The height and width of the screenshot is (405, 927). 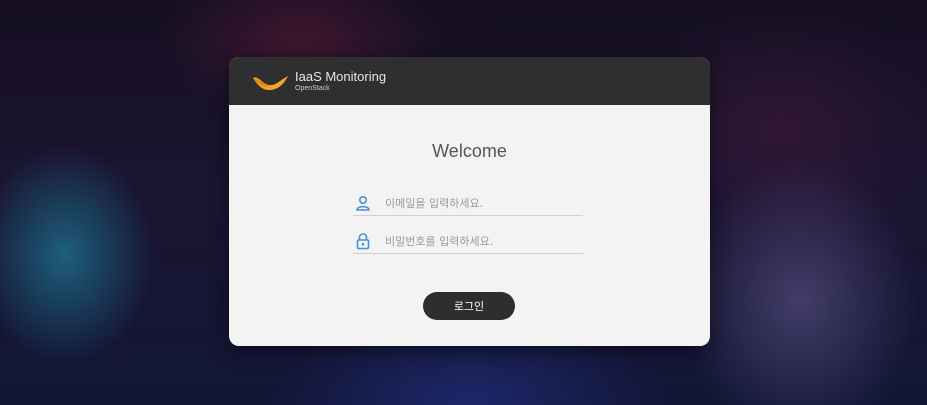 What do you see at coordinates (480, 203) in the screenshot?
I see `email-input` at bounding box center [480, 203].